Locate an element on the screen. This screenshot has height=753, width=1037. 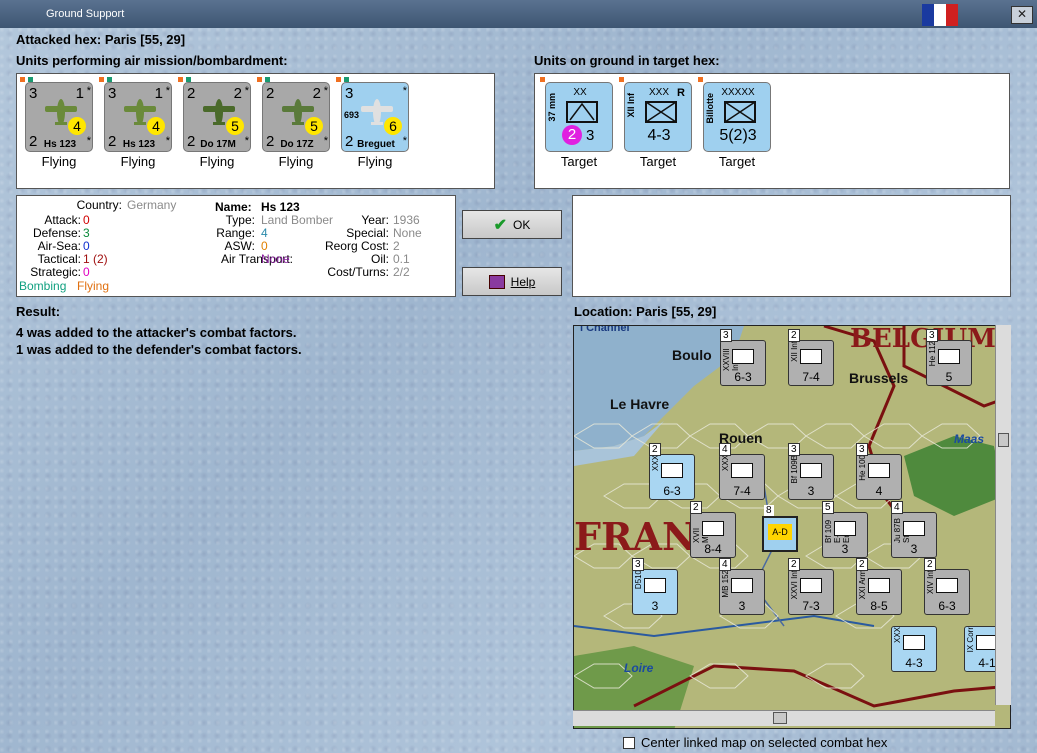
map-unit-counter: XVII Mot 2 8-4 is located at coordinates (713, 529).